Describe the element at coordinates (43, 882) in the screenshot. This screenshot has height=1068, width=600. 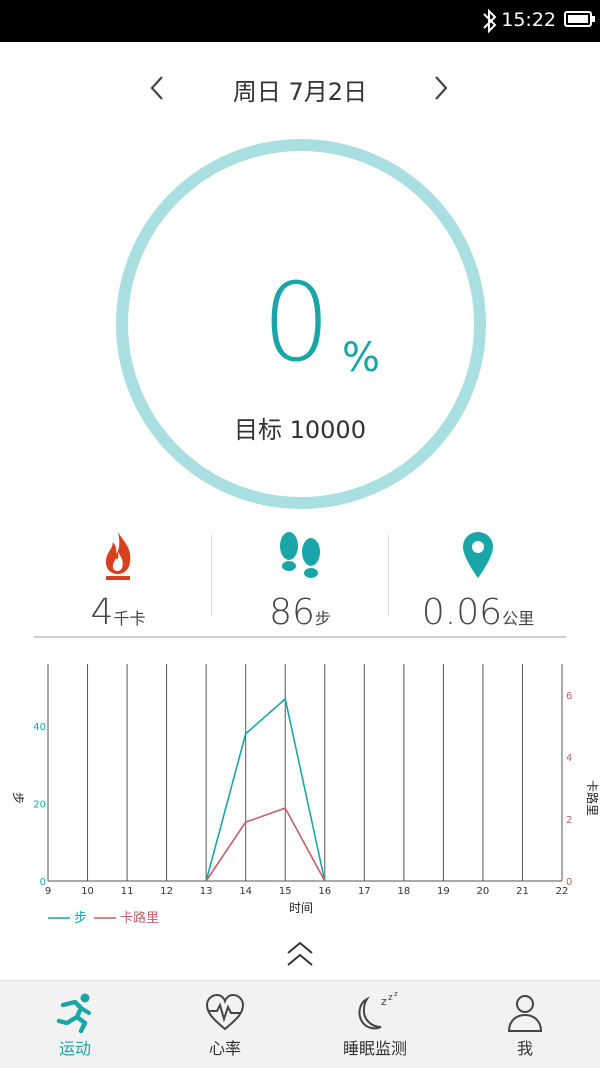
I see `y-left-tick-label: 0` at that location.